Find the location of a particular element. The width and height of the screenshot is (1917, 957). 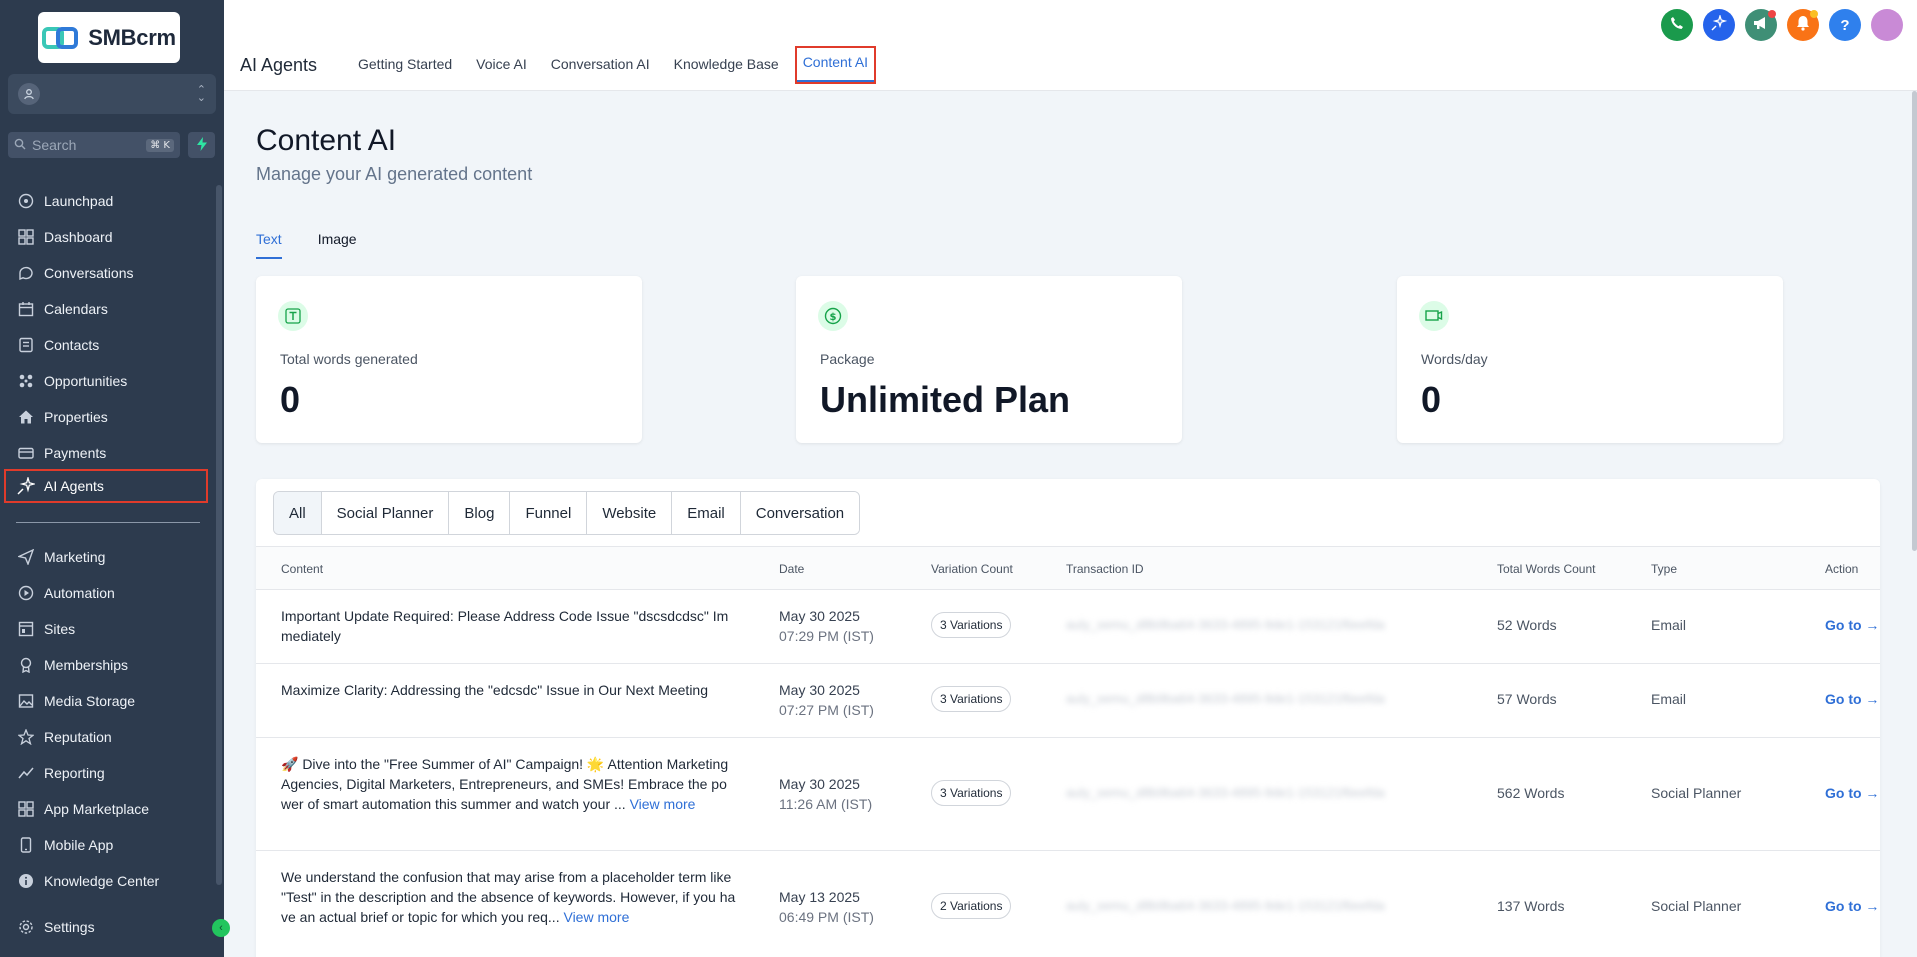

sidebar-item-payments: Payments is located at coordinates (107, 453).